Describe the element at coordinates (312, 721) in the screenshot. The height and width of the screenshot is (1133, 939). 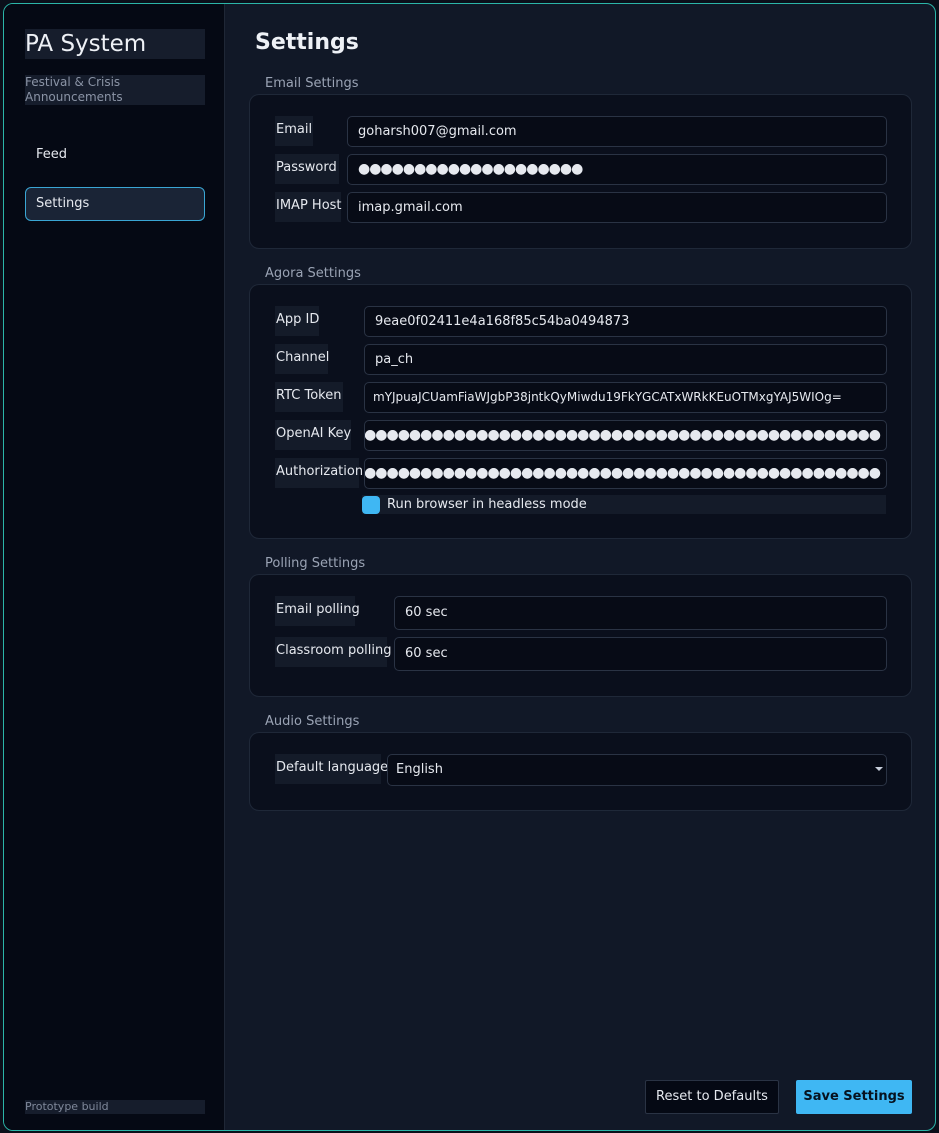
I see `audio-settings-heading: Audio Settings` at that location.